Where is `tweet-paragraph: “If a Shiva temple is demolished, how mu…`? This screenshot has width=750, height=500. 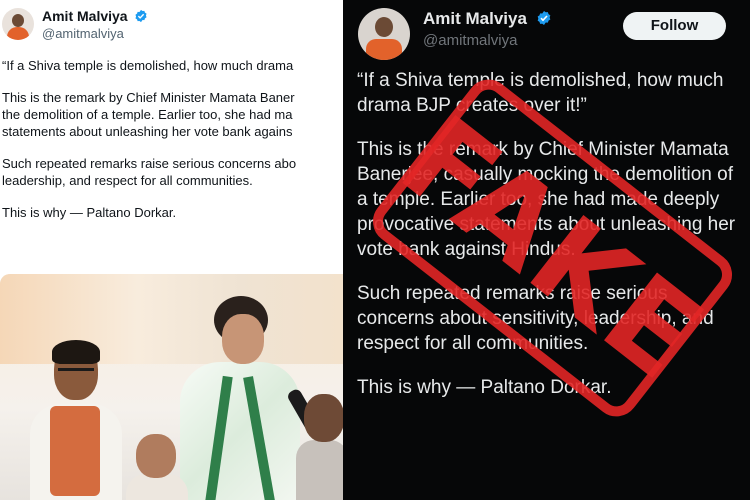
tweet-paragraph: “If a Shiva temple is demolished, how mu… is located at coordinates (540, 93).